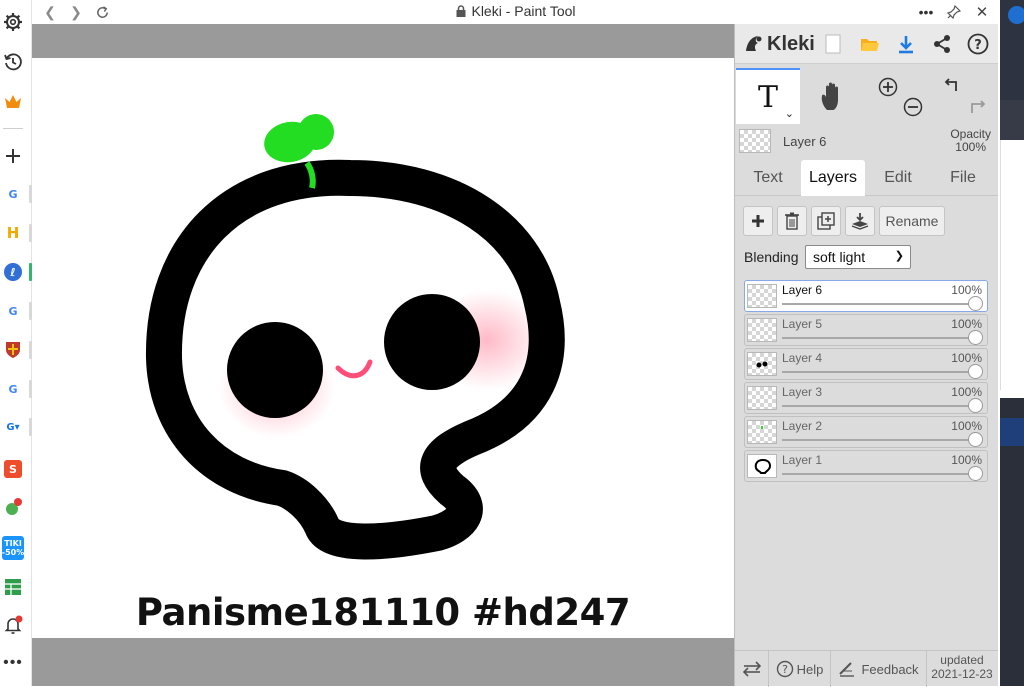 This screenshot has height=687, width=1024. Describe the element at coordinates (962, 674) in the screenshot. I see `updated-date: 2021-12-23` at that location.